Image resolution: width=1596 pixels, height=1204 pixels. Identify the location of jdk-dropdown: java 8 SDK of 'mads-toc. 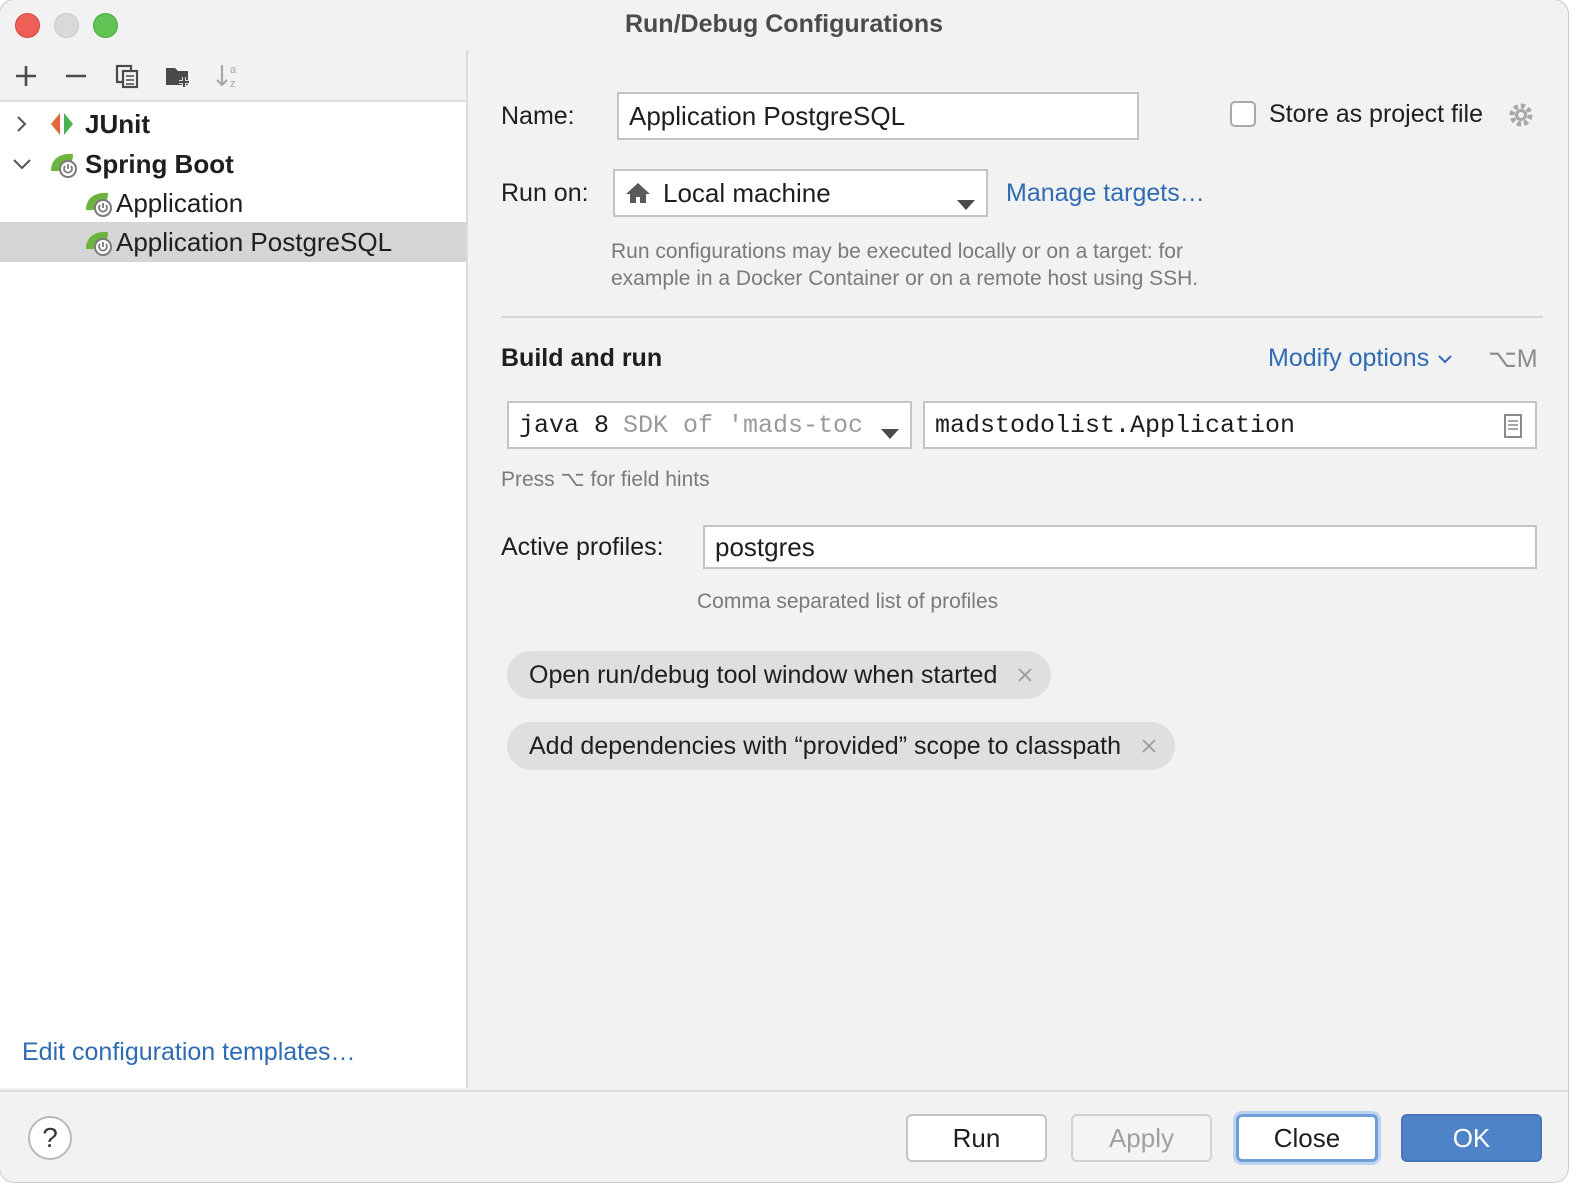
(709, 425).